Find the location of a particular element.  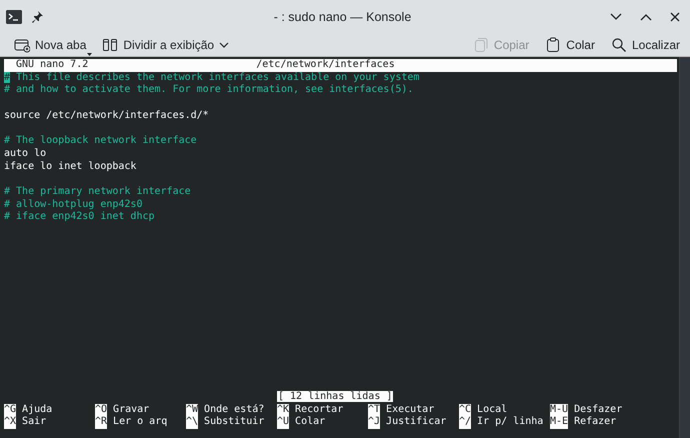

copy-icon is located at coordinates (480, 45).